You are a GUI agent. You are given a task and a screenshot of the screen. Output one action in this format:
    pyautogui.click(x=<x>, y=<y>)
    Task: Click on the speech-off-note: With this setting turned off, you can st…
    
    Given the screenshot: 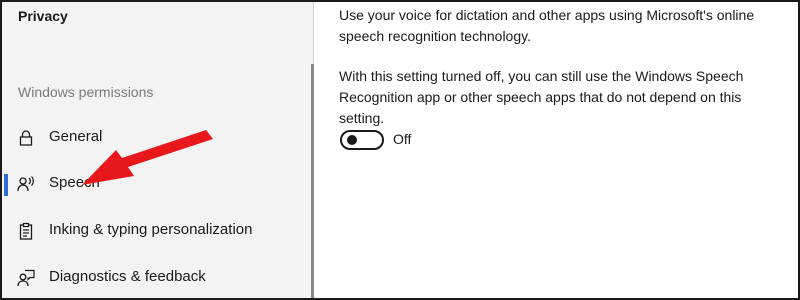 What is the action you would take?
    pyautogui.click(x=541, y=97)
    